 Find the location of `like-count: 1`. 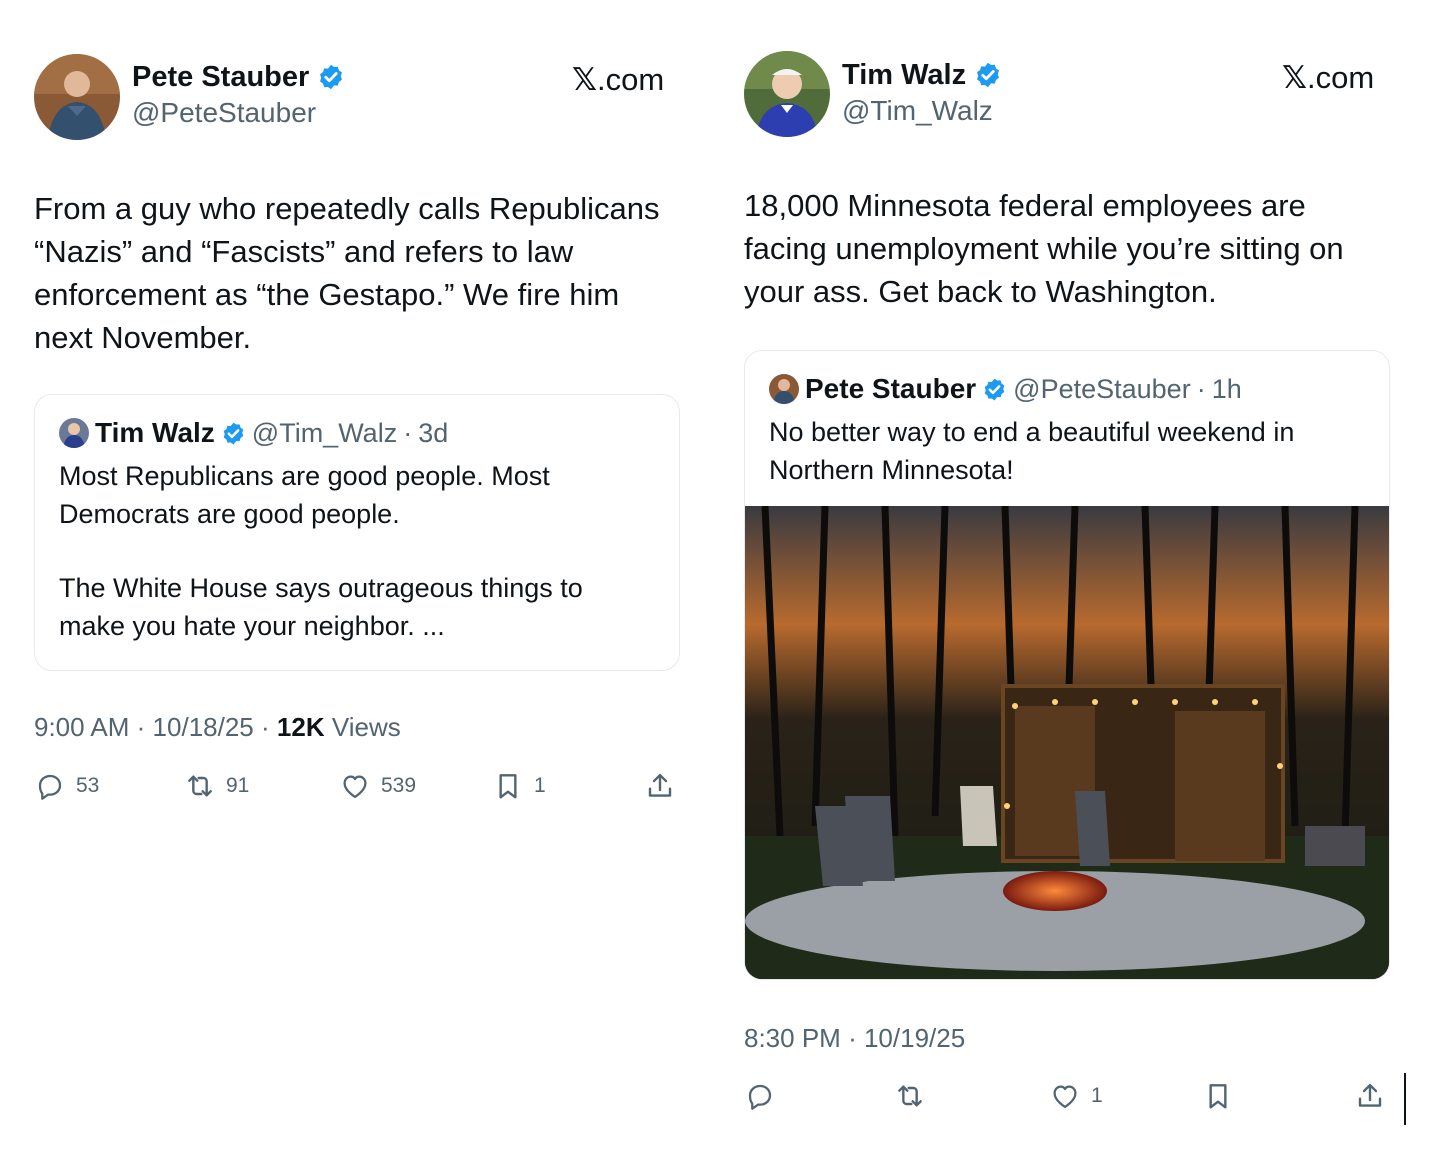

like-count: 1 is located at coordinates (1097, 1095).